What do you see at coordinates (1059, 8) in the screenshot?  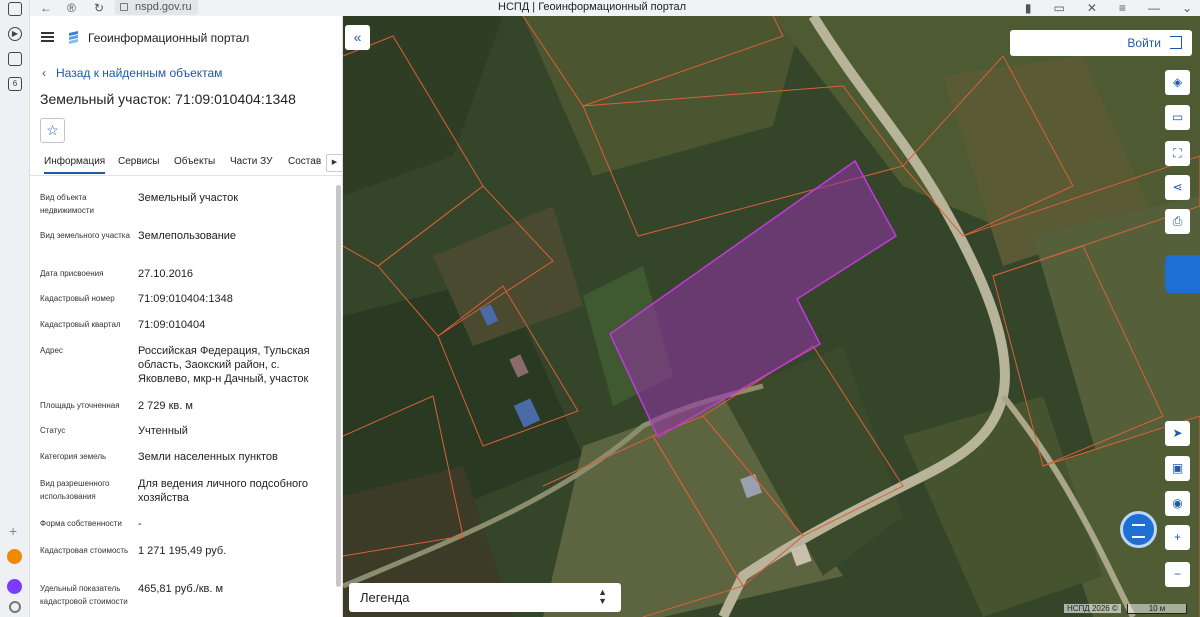 I see `download-icon: ▭` at bounding box center [1059, 8].